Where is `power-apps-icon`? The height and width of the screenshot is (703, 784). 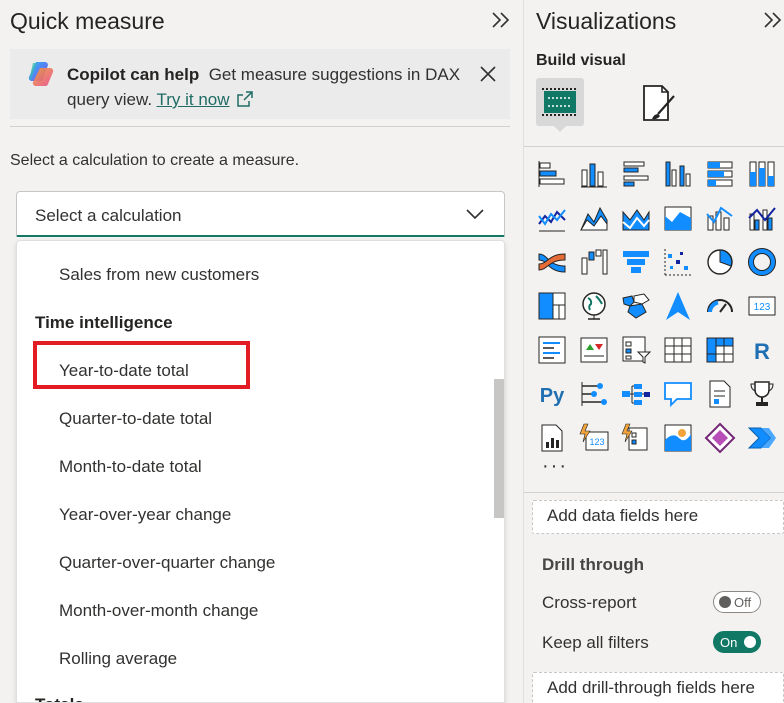 power-apps-icon is located at coordinates (720, 438).